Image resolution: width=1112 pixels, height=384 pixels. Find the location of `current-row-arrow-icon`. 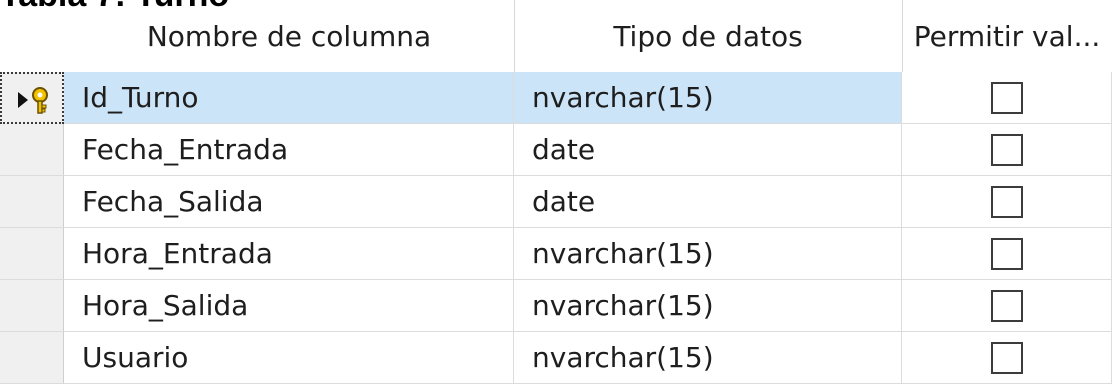

current-row-arrow-icon is located at coordinates (33, 100).